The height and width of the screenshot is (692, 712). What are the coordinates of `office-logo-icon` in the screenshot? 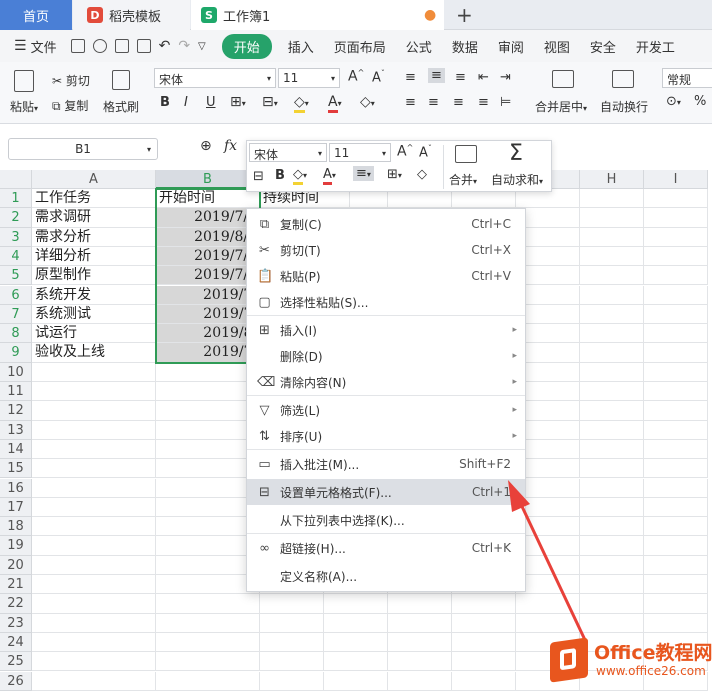 It's located at (569, 660).